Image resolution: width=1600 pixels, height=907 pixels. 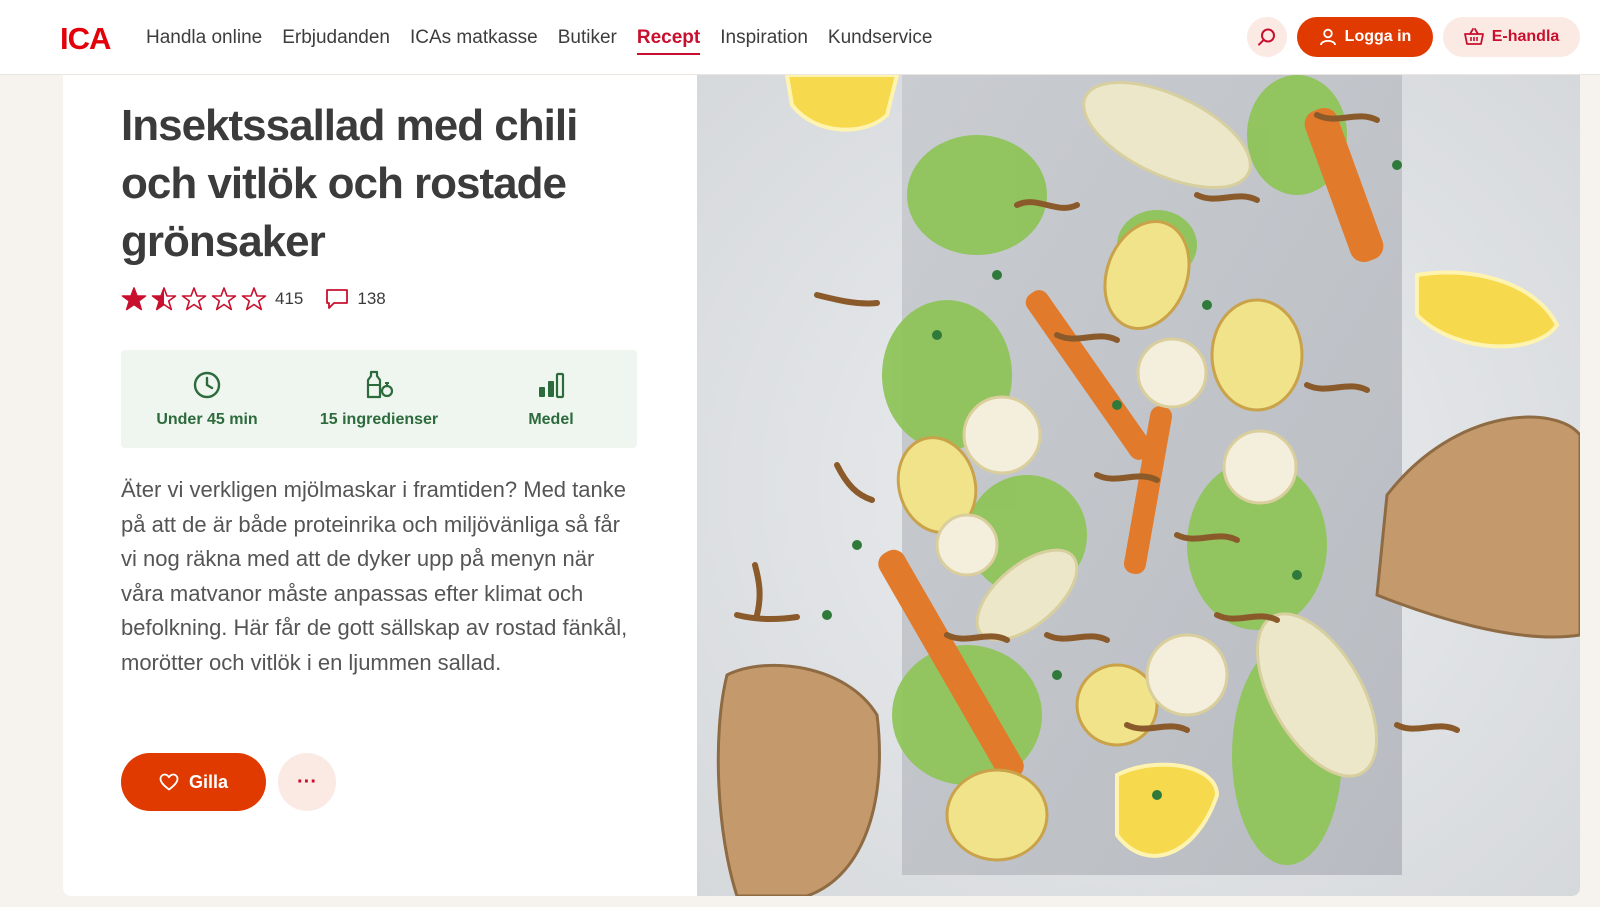 I want to click on fact-difficulty-label: Medel, so click(x=551, y=419).